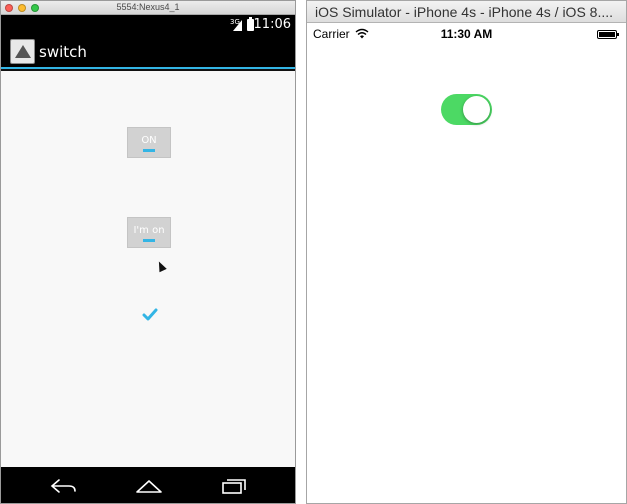 The image size is (627, 504). I want to click on toggle-button-label: I'm on, so click(149, 230).